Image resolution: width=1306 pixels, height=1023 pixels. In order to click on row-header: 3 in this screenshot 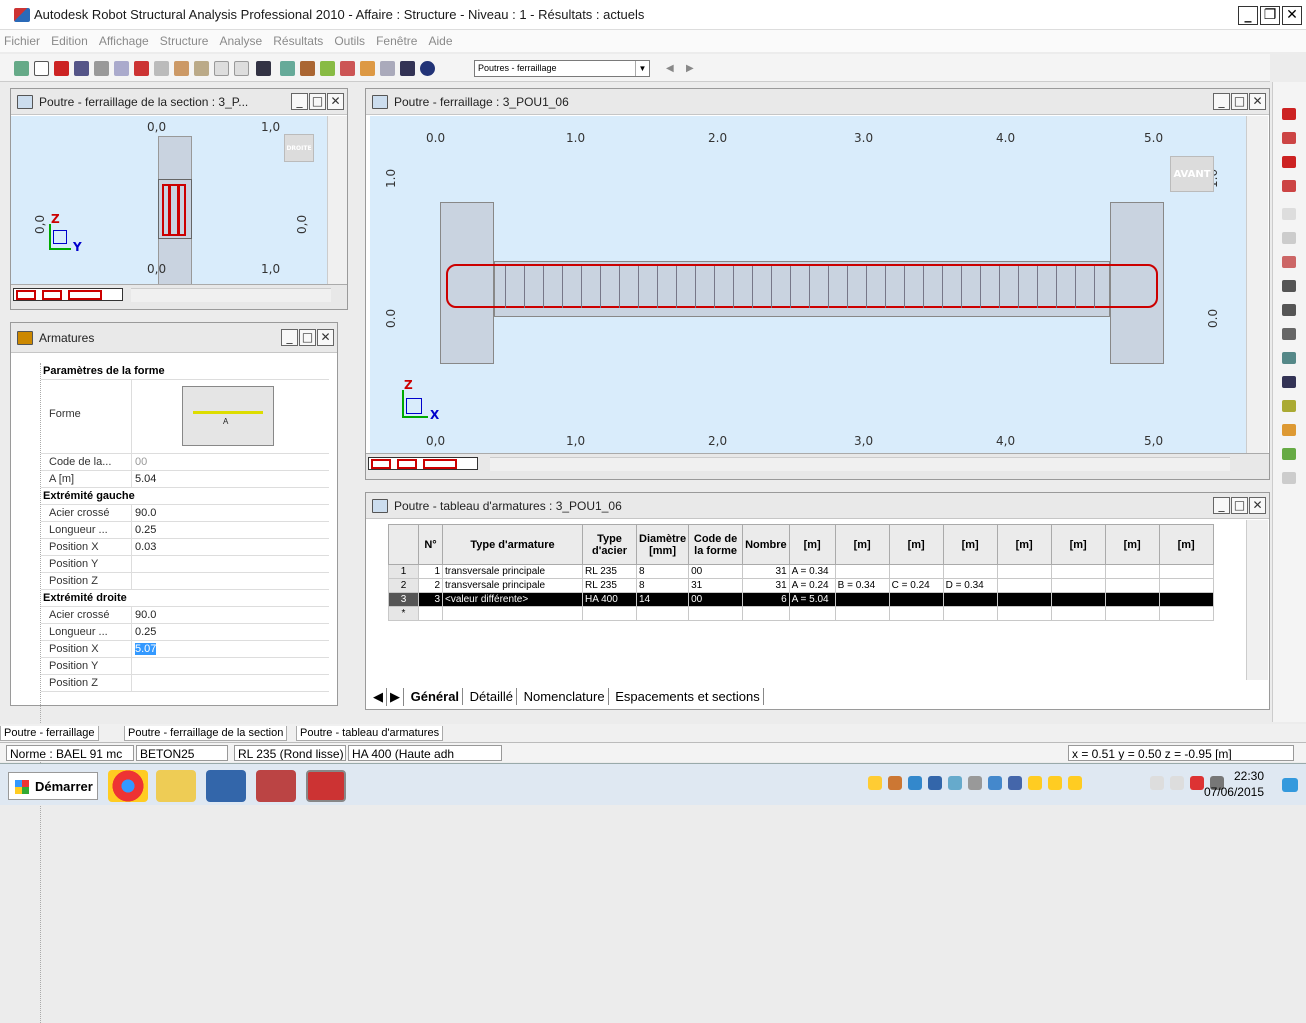, I will do `click(403, 599)`.